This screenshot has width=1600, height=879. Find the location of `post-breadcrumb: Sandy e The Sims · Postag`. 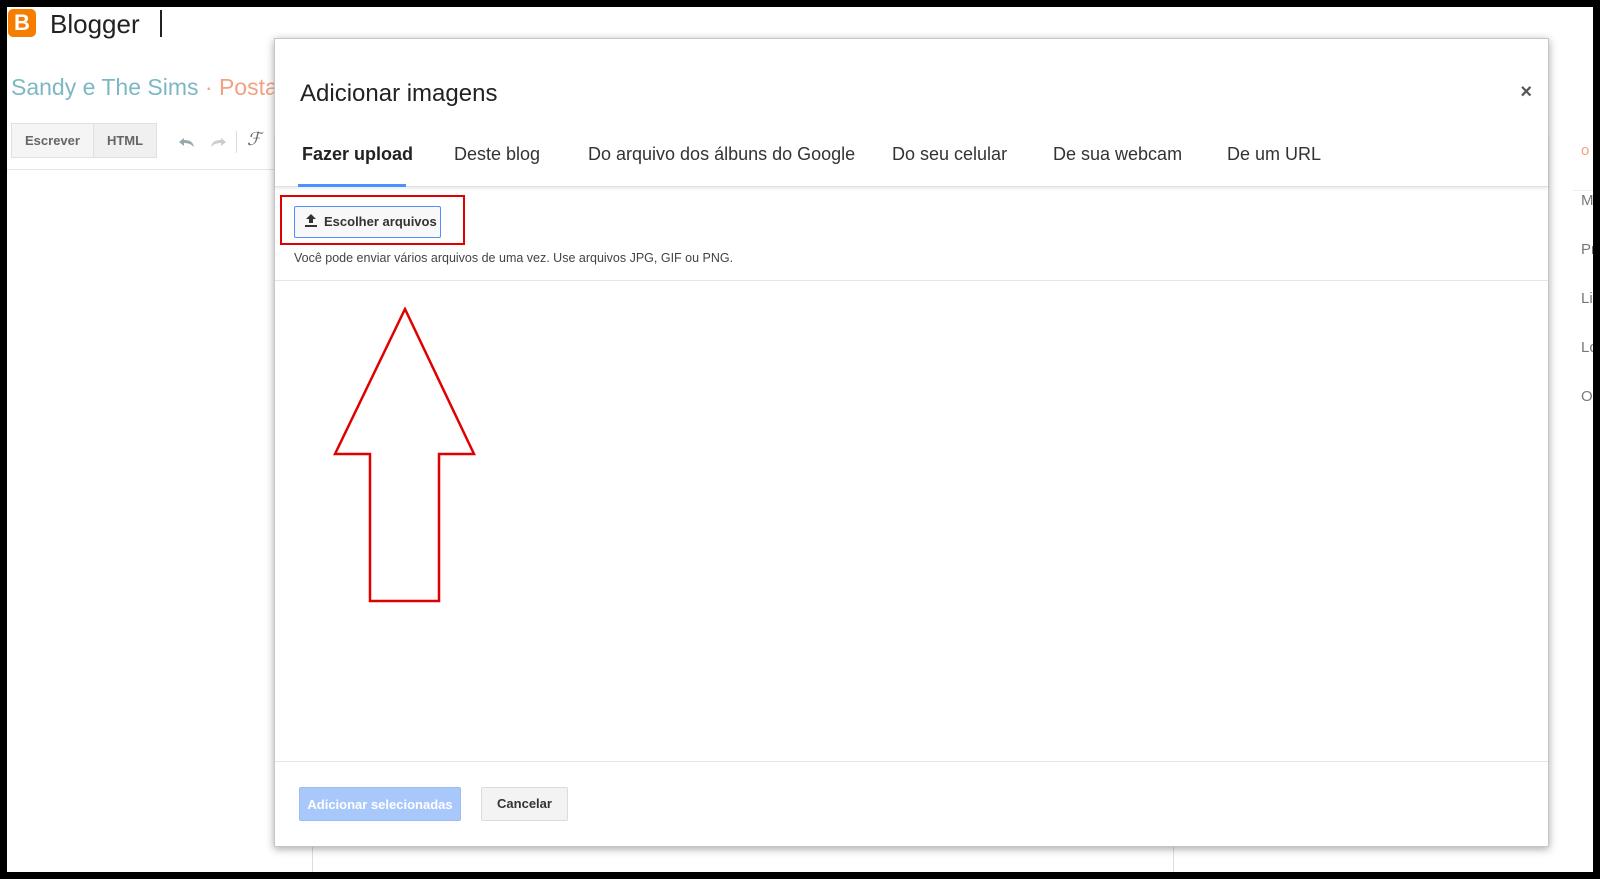

post-breadcrumb: Sandy e The Sims · Postag is located at coordinates (151, 87).